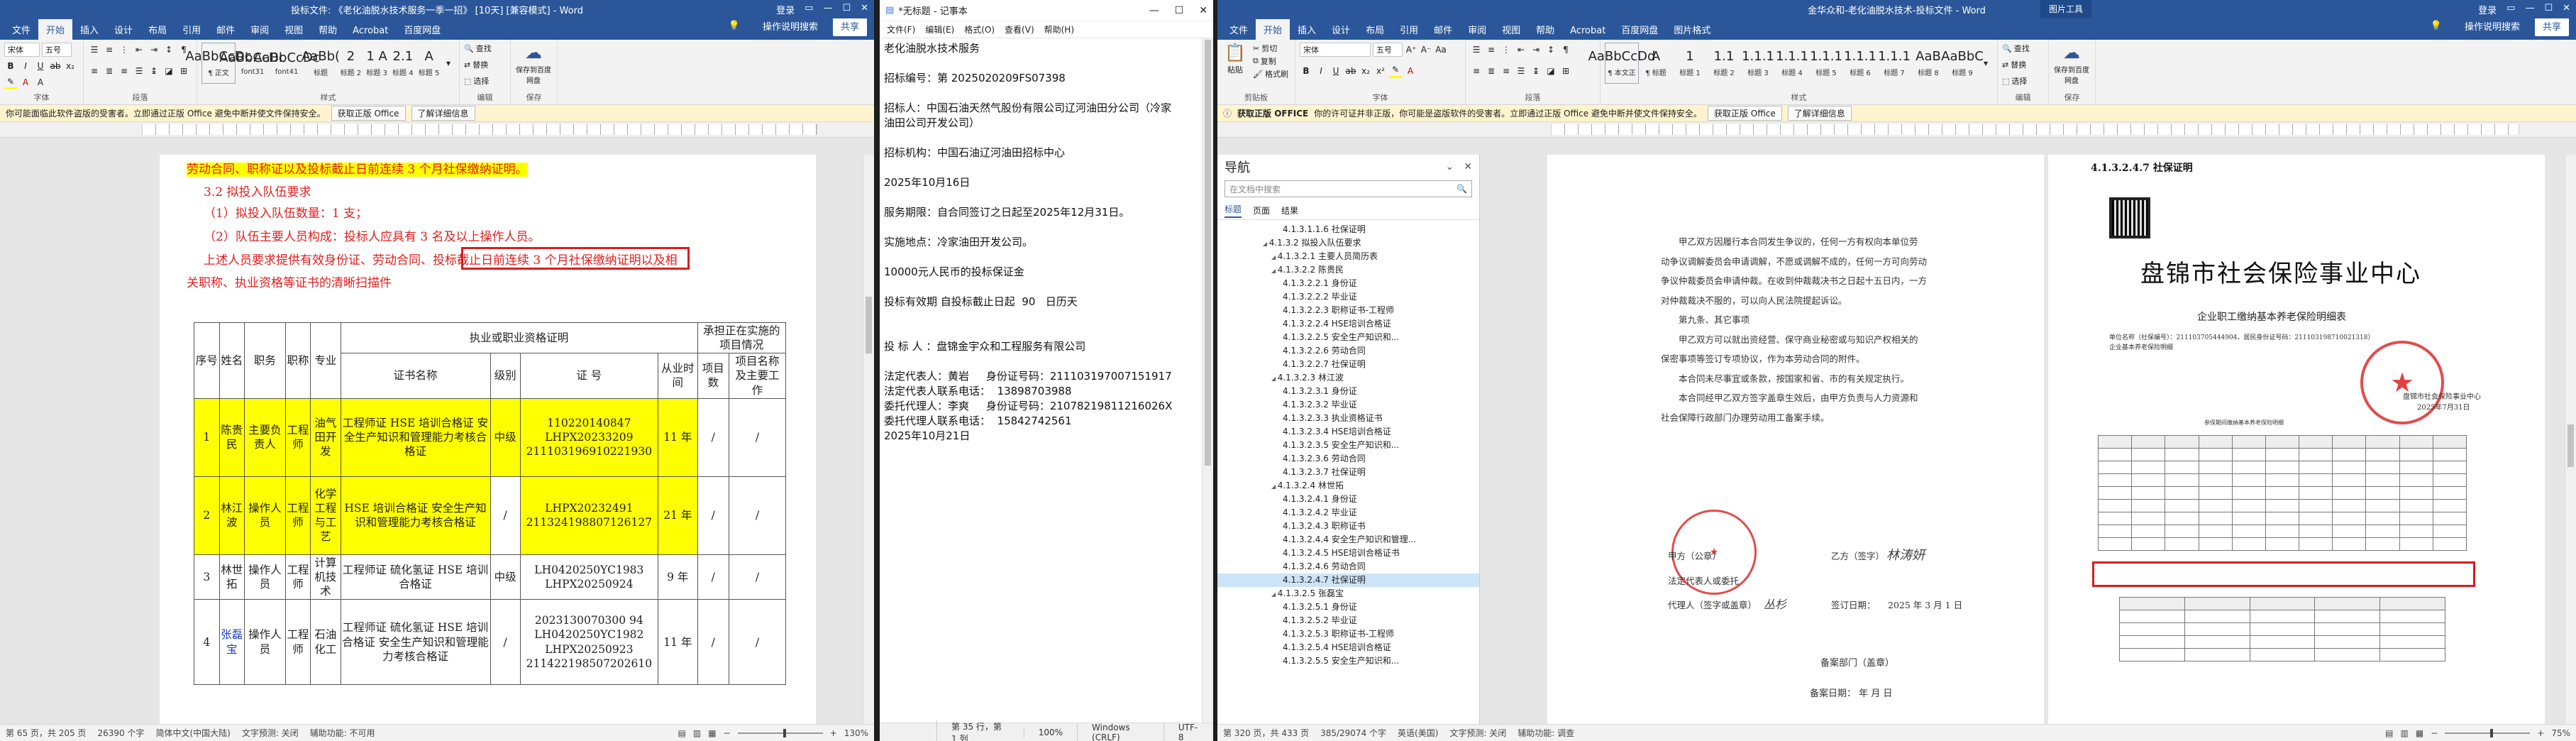  What do you see at coordinates (2492, 26) in the screenshot?
I see `tell-me-search: 操作说明搜索` at bounding box center [2492, 26].